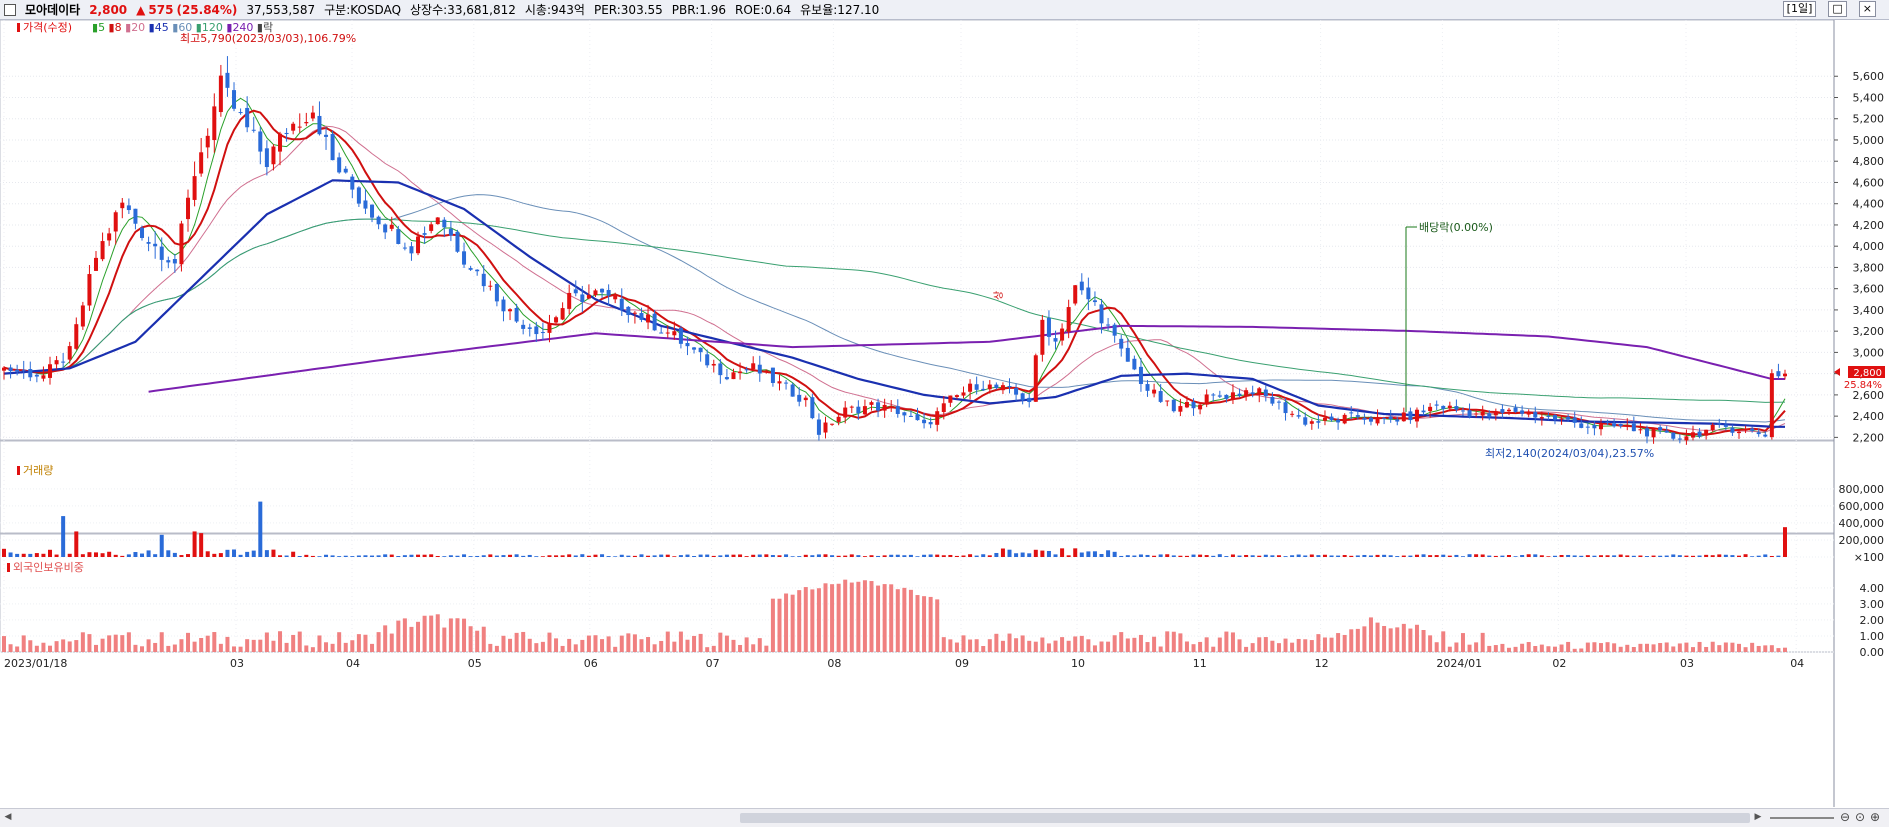  What do you see at coordinates (1802, 818) in the screenshot?
I see `zoom-slider` at bounding box center [1802, 818].